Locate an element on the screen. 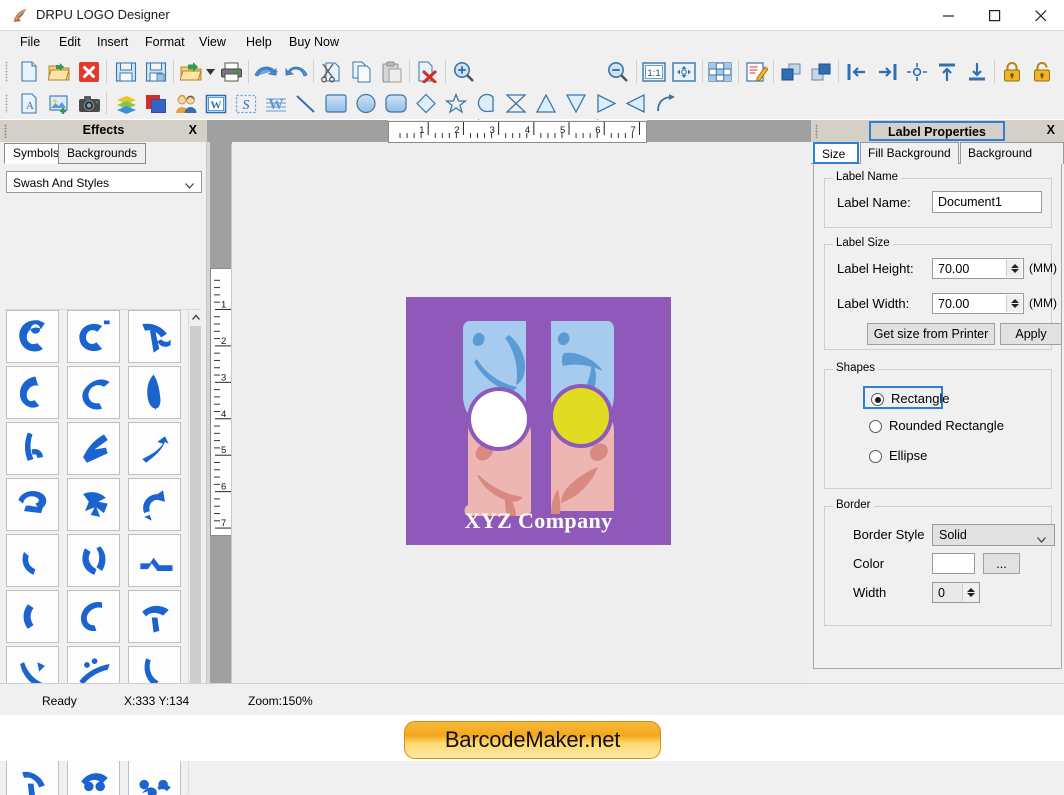 The image size is (1064, 795). apply-button: Apply is located at coordinates (1031, 334).